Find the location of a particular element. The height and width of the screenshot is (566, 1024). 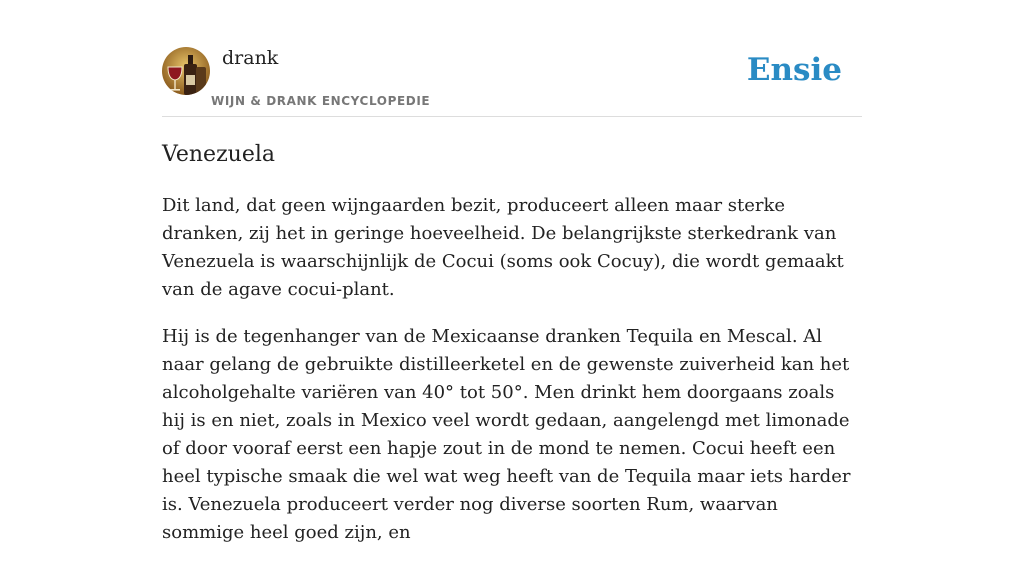

avatar-image is located at coordinates (186, 71).